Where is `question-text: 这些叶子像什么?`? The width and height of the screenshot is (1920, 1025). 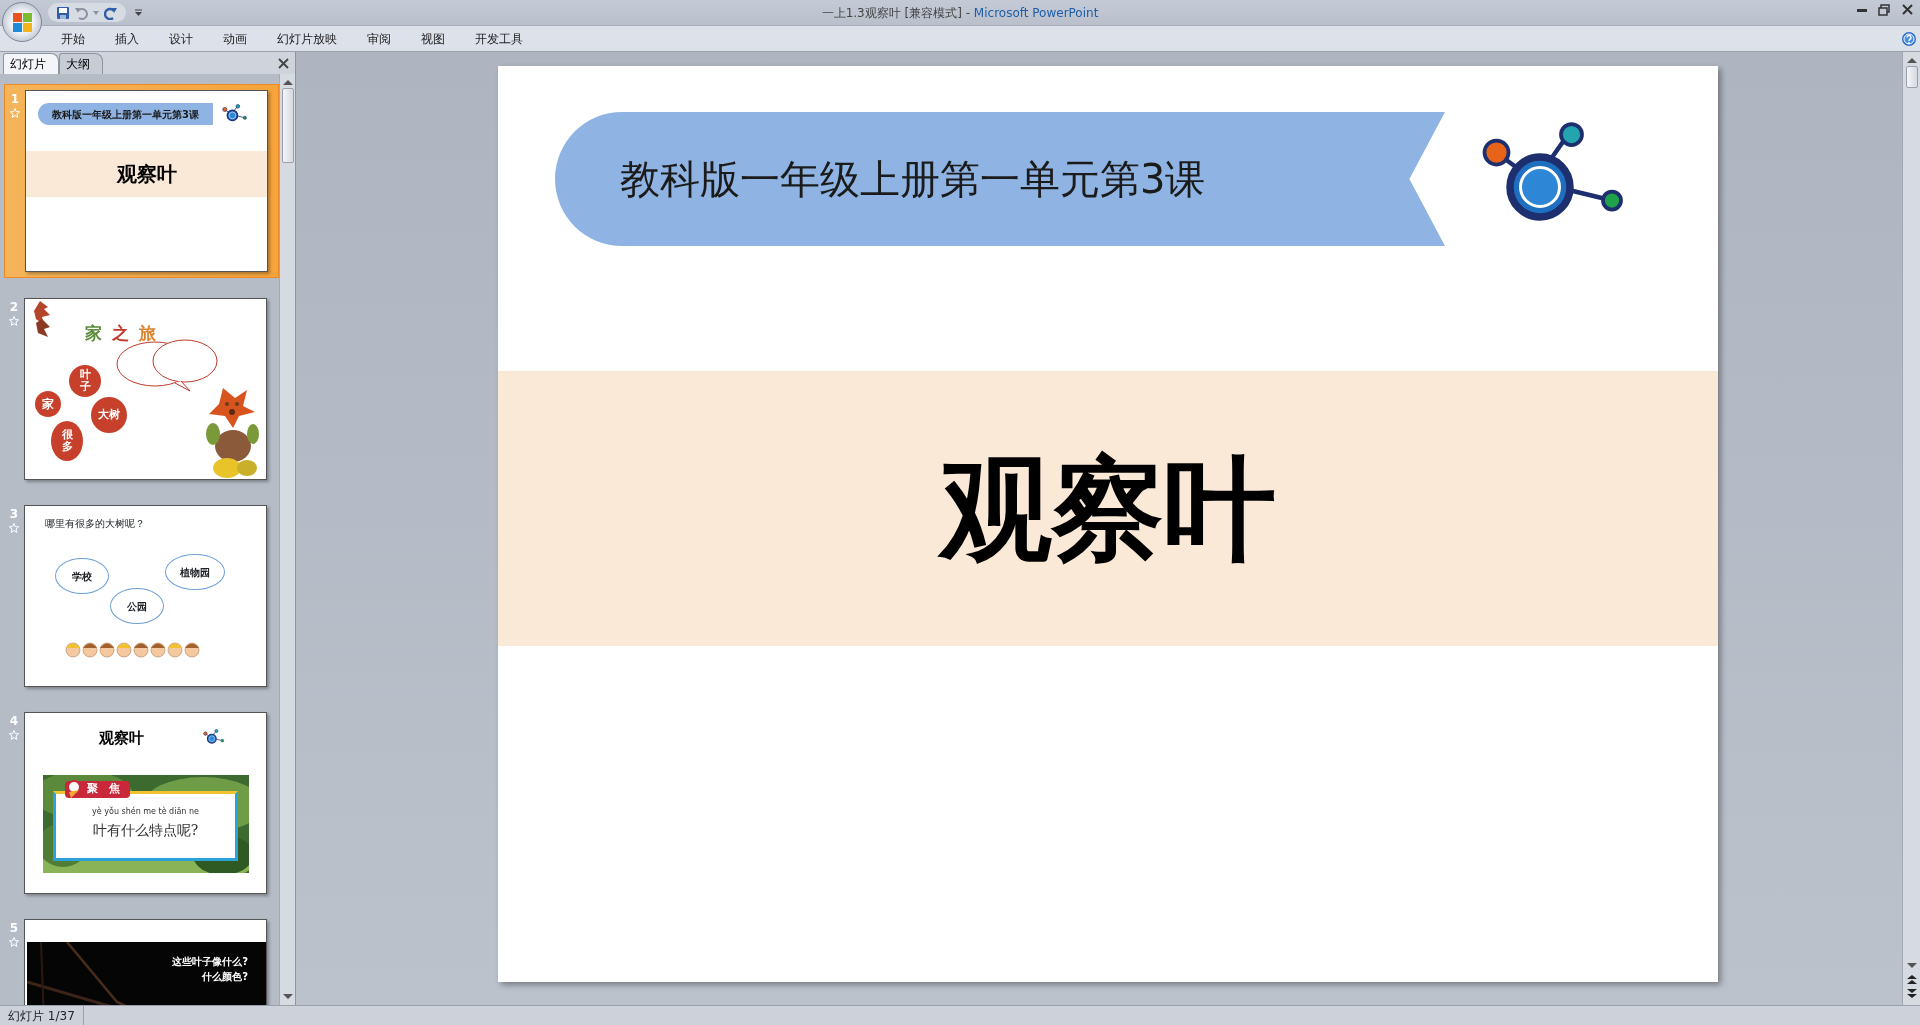
question-text: 这些叶子像什么? is located at coordinates (210, 962).